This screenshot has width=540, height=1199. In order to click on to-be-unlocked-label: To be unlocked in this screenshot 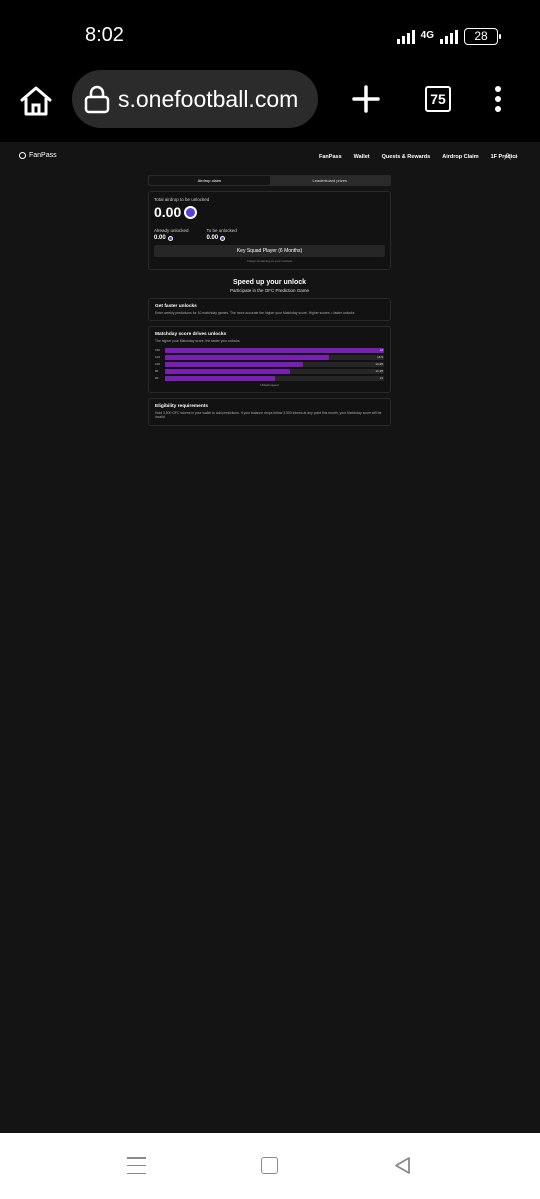, I will do `click(221, 230)`.